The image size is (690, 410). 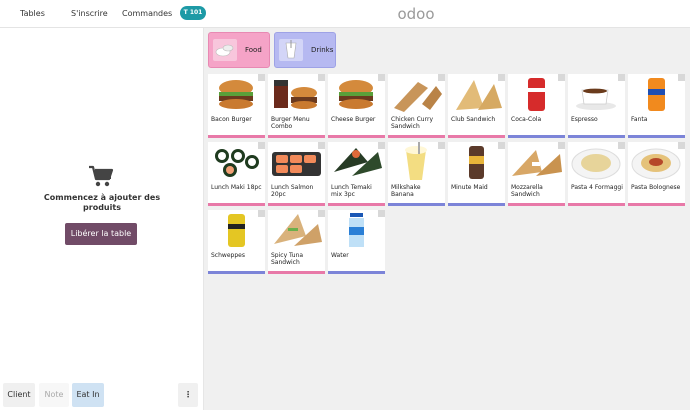 I want to click on category-food: Food, so click(x=239, y=50).